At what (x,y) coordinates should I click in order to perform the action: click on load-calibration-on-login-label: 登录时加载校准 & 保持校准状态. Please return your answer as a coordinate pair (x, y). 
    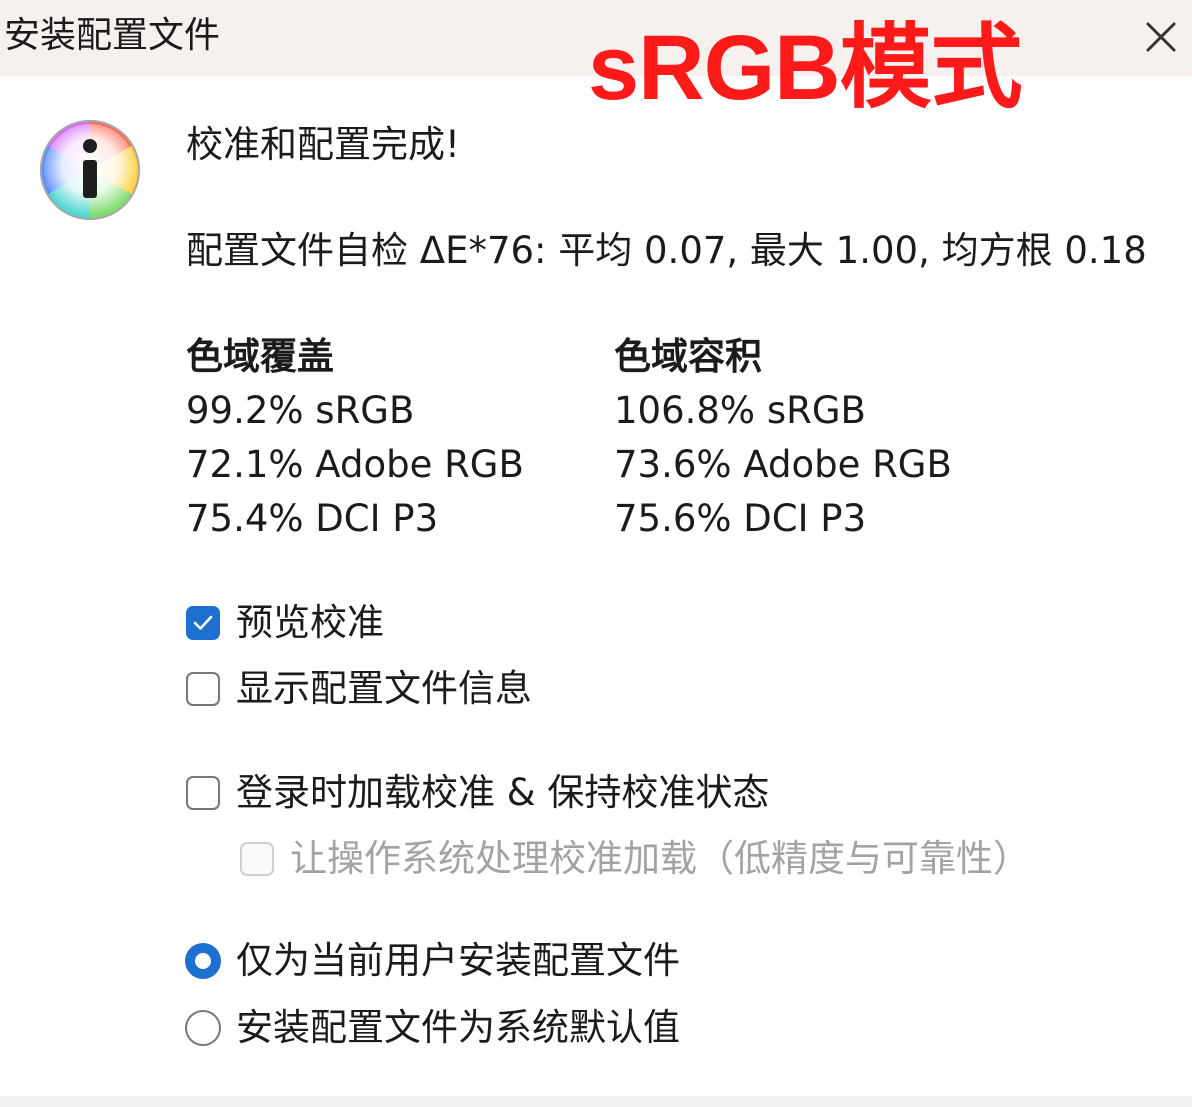
    Looking at the image, I should click on (502, 793).